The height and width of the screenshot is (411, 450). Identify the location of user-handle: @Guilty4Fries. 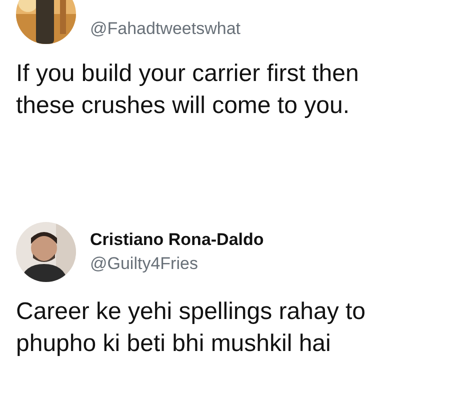
(144, 264).